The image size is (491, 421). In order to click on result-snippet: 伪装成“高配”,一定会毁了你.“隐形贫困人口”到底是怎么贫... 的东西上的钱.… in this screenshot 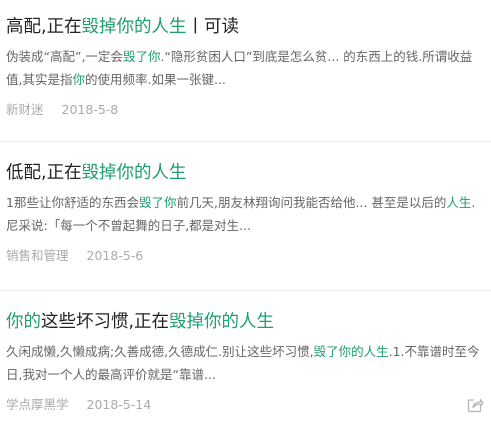, I will do `click(244, 68)`.